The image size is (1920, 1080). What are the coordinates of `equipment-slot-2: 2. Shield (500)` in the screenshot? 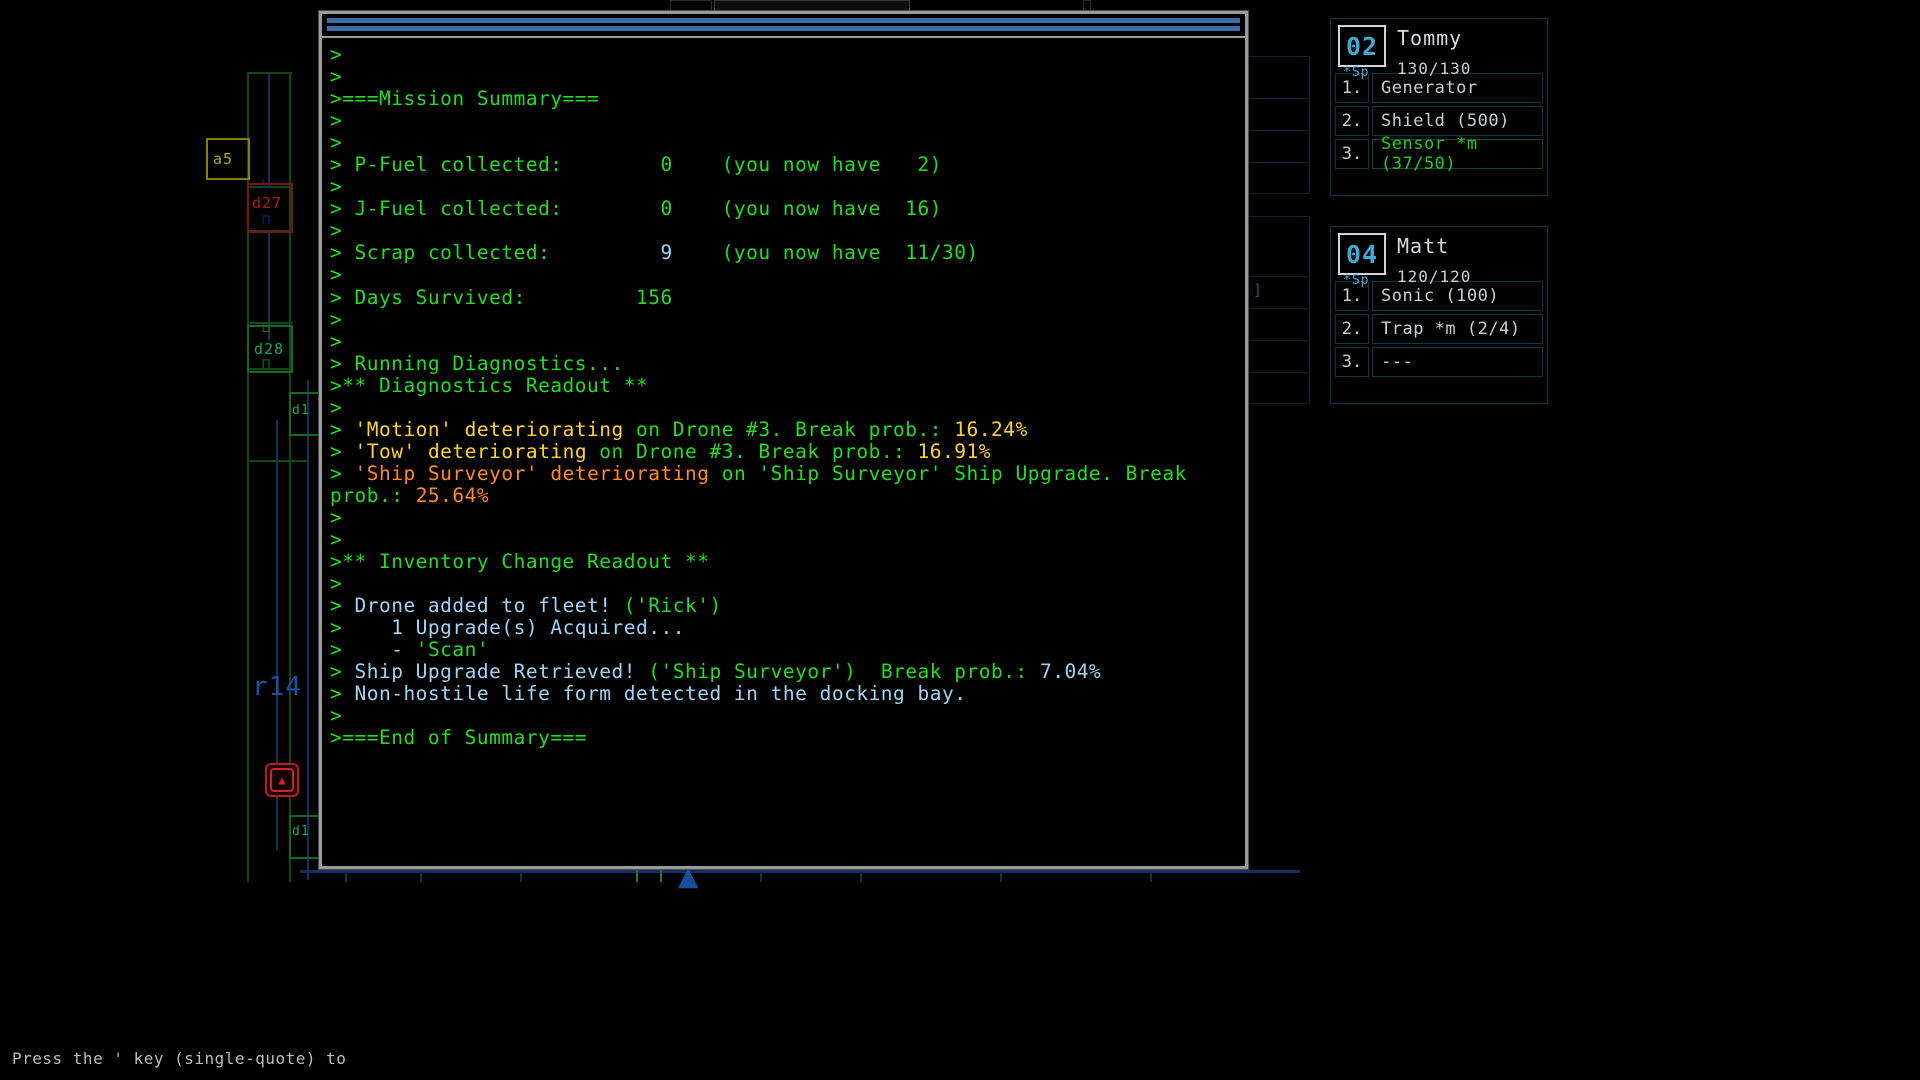 It's located at (1439, 121).